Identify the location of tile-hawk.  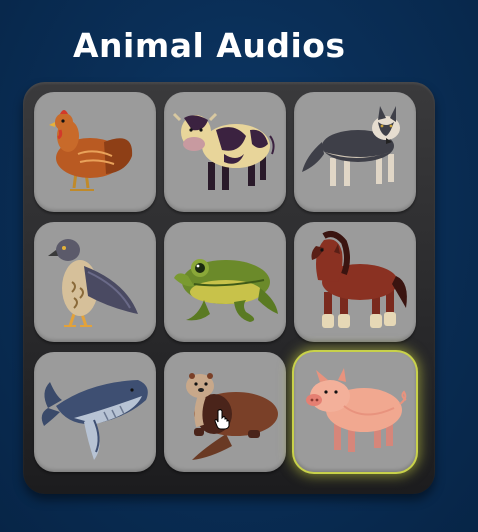
(95, 282).